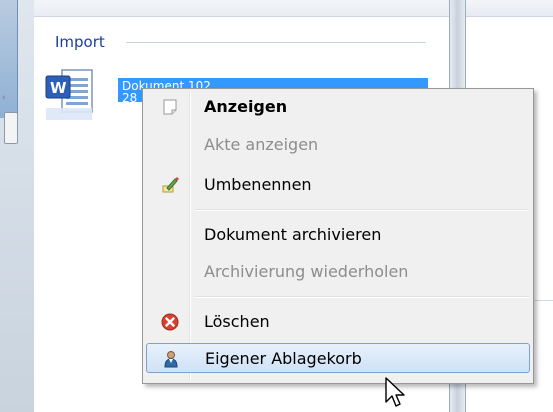  I want to click on menu-item-eigener-ablagekorb: Eigener Ablagekorb, so click(338, 358).